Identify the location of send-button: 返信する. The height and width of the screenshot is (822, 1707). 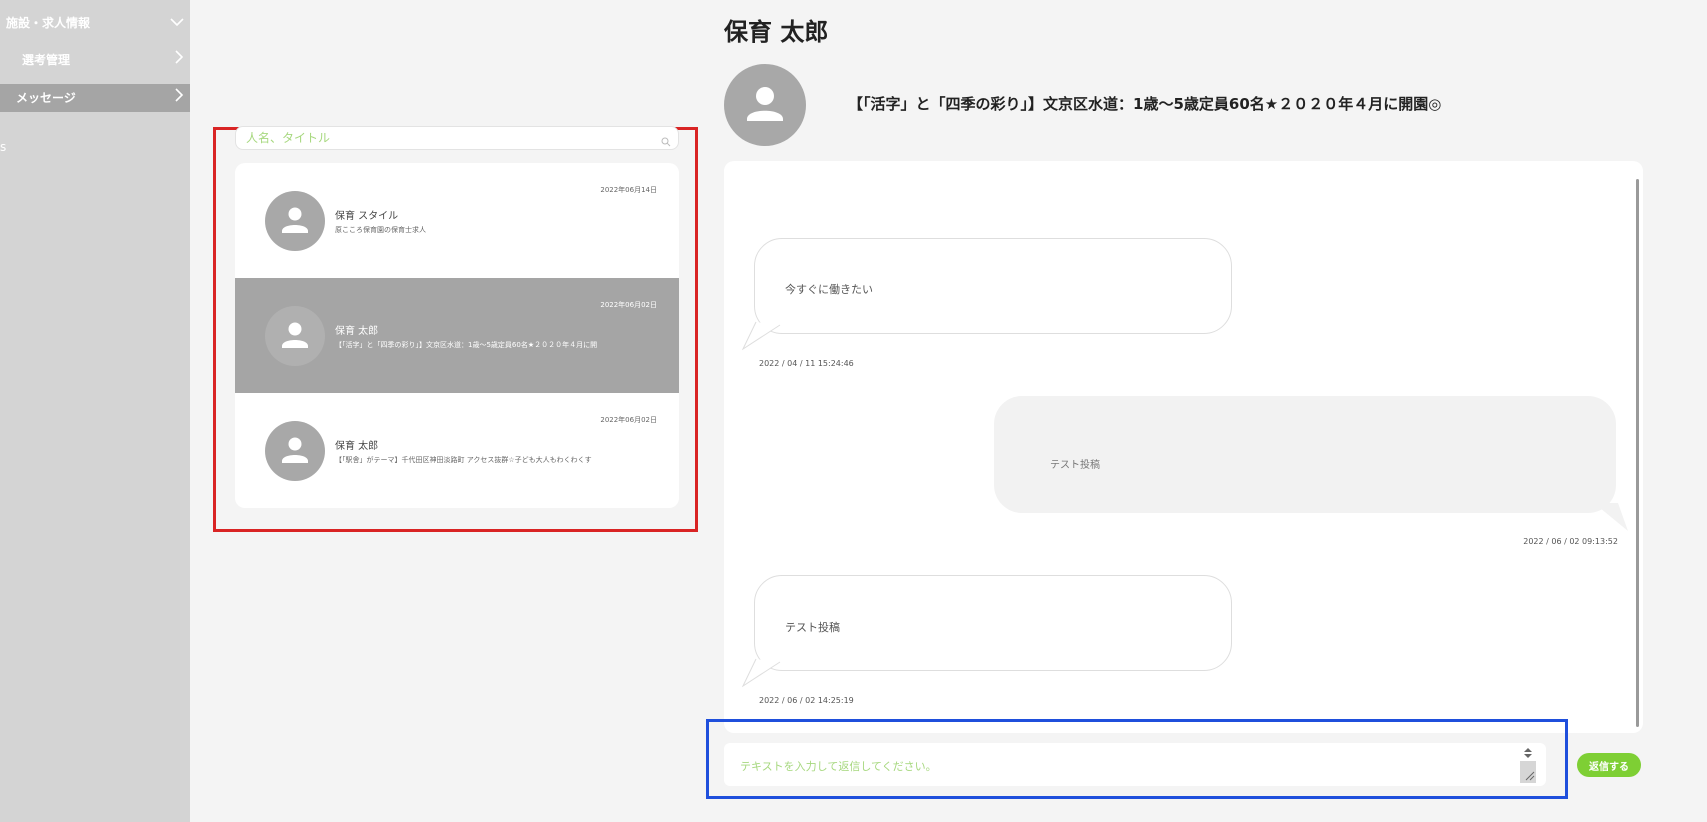
(1609, 765).